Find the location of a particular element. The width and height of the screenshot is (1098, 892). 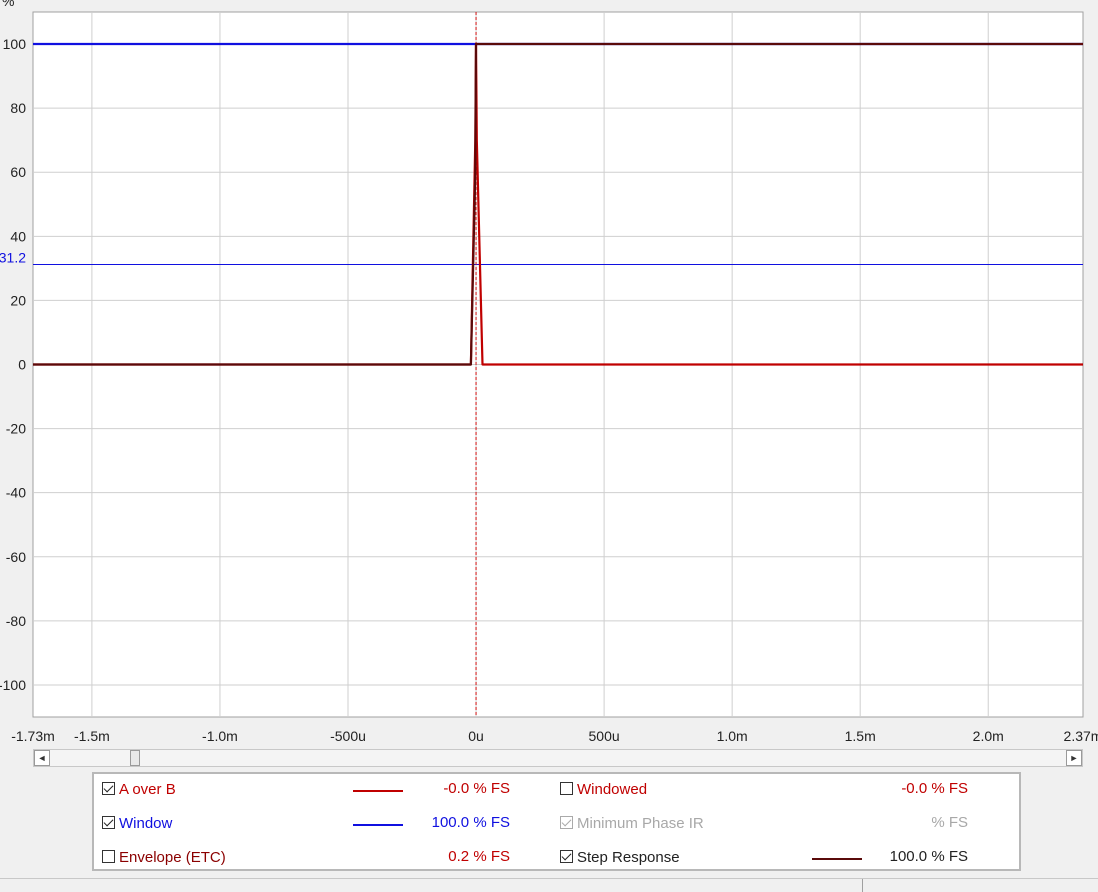

legend-label: Step Response is located at coordinates (628, 857).